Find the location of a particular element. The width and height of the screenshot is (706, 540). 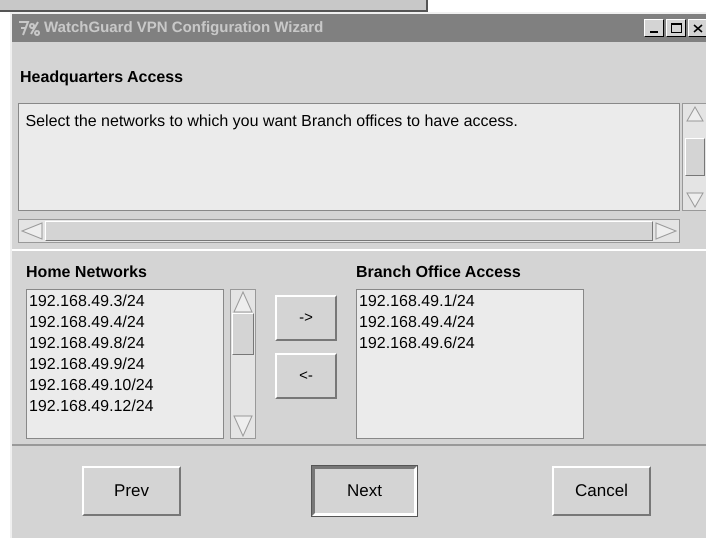

list-item: 192.168.49.10/24 is located at coordinates (126, 385).